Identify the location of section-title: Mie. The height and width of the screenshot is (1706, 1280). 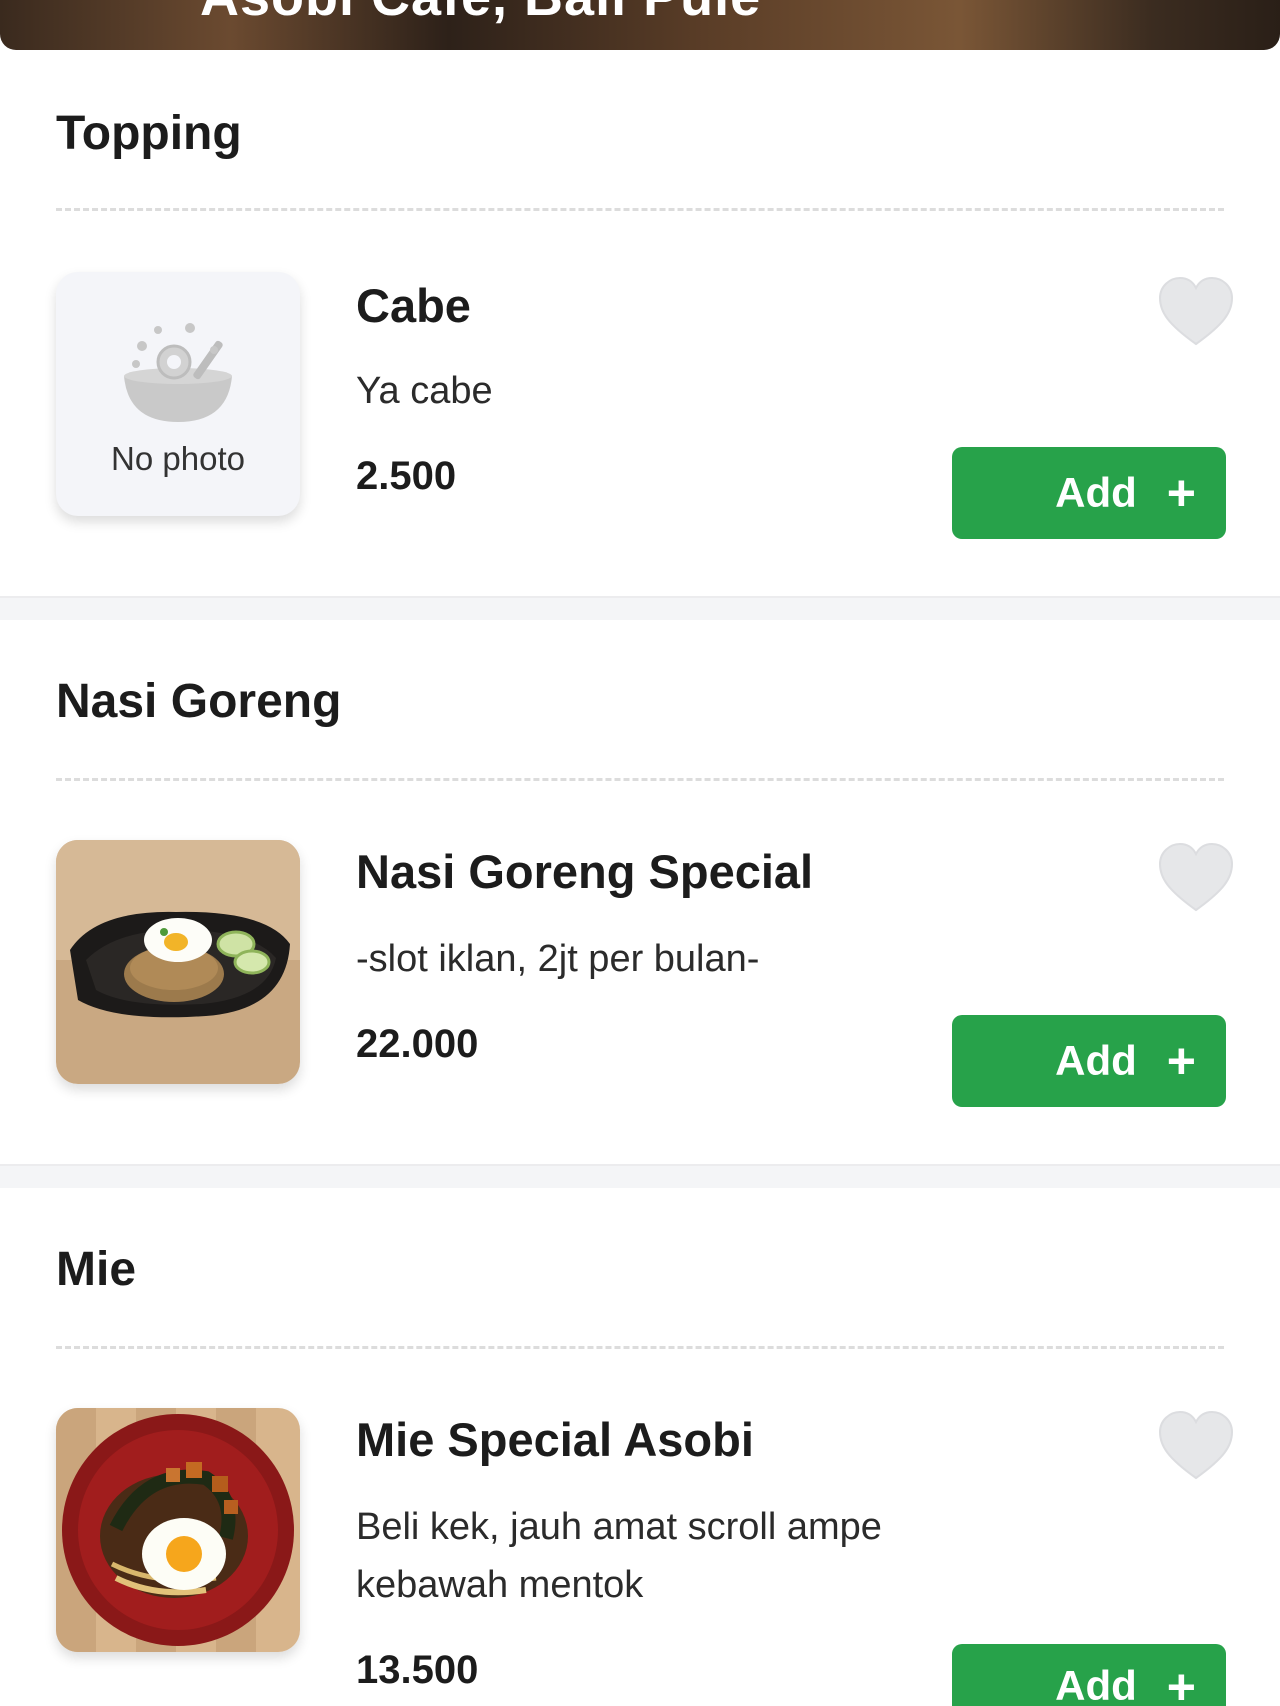
(96, 1269).